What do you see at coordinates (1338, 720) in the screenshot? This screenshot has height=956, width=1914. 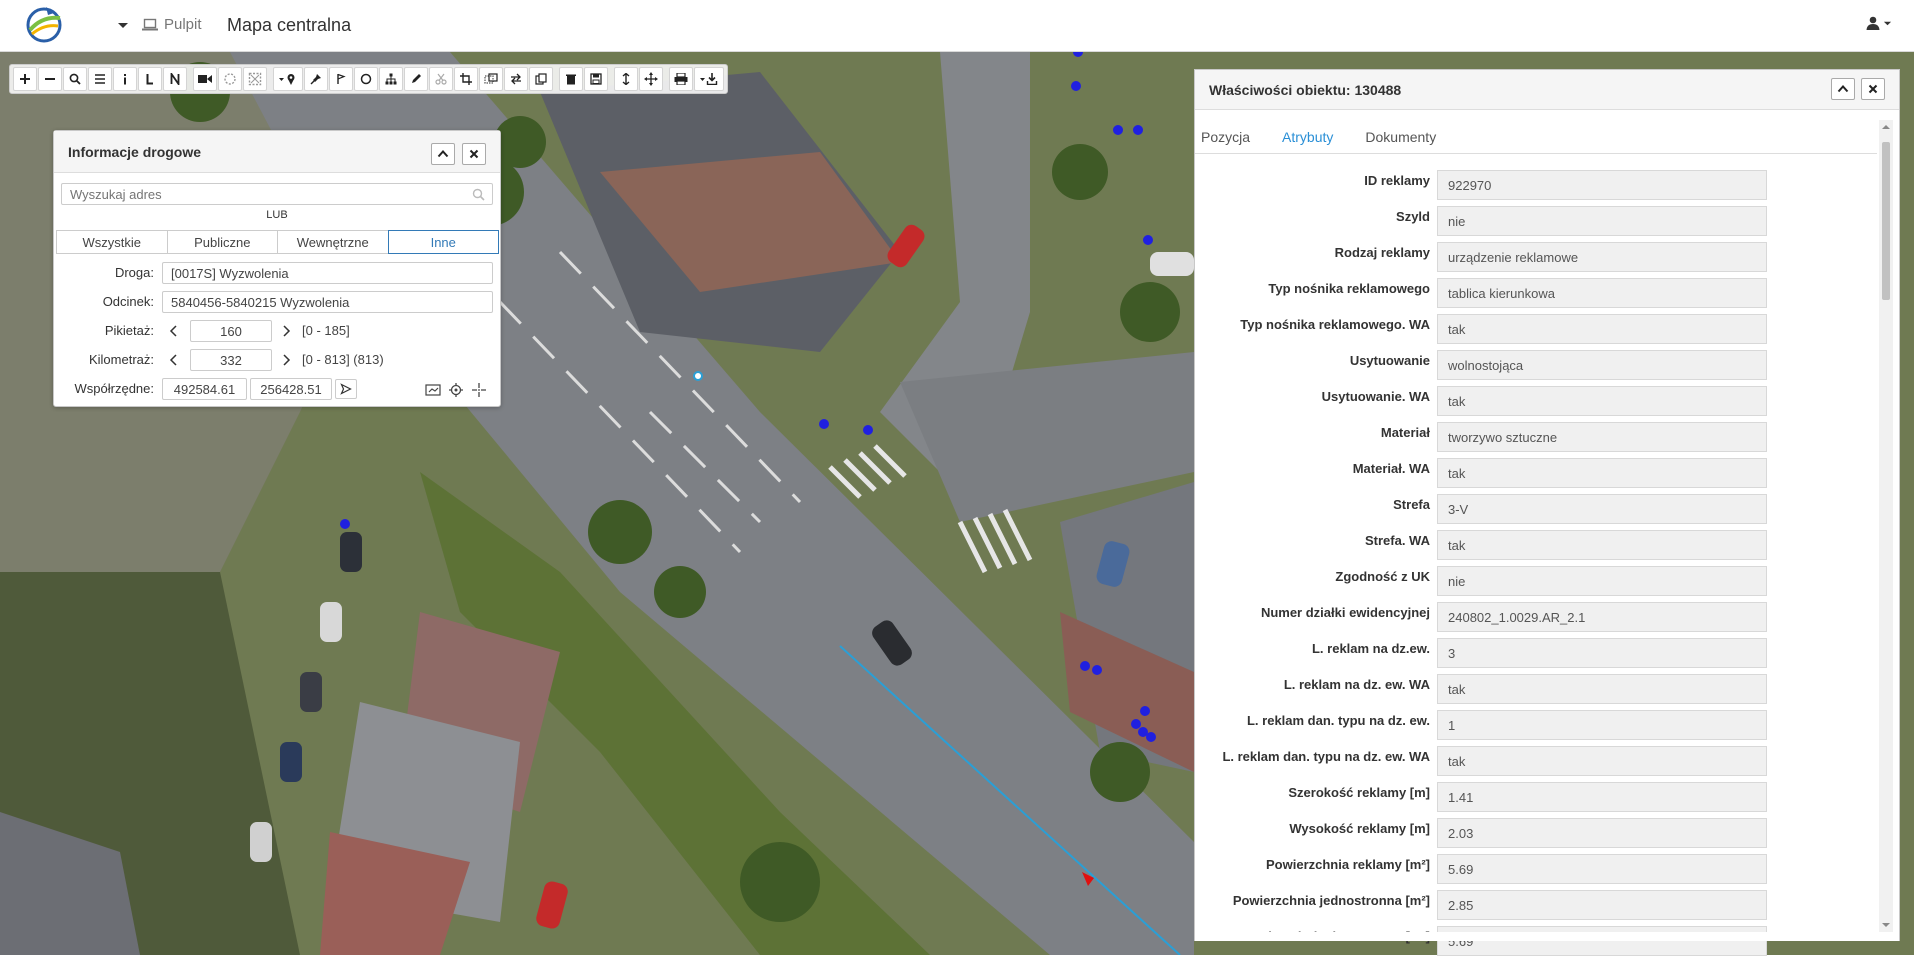 I see `attribute-label: L. reklam dan. typu na dz. ew.` at bounding box center [1338, 720].